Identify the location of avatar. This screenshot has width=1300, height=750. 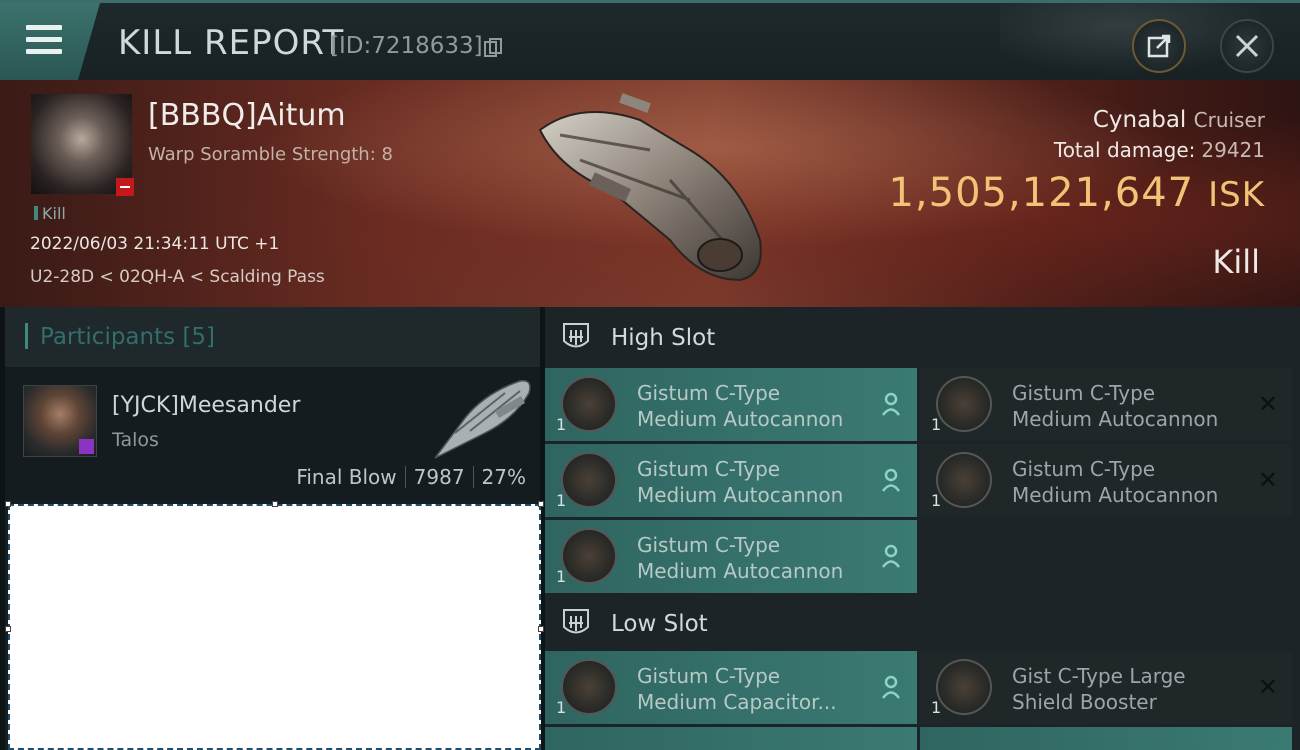
(60, 421).